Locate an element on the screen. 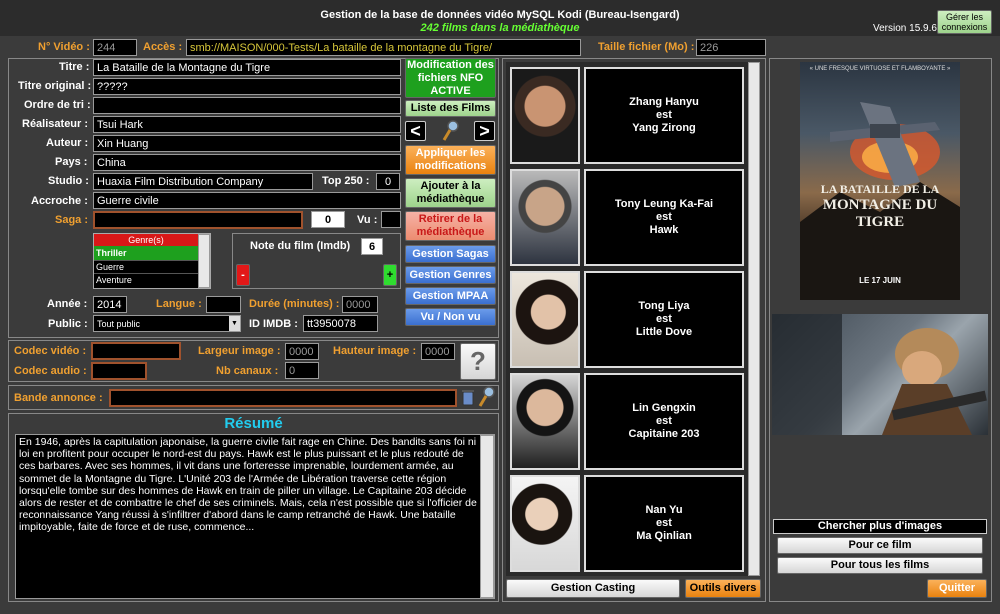 Image resolution: width=1000 pixels, height=614 pixels. tools-button: Outils divers is located at coordinates (723, 588).